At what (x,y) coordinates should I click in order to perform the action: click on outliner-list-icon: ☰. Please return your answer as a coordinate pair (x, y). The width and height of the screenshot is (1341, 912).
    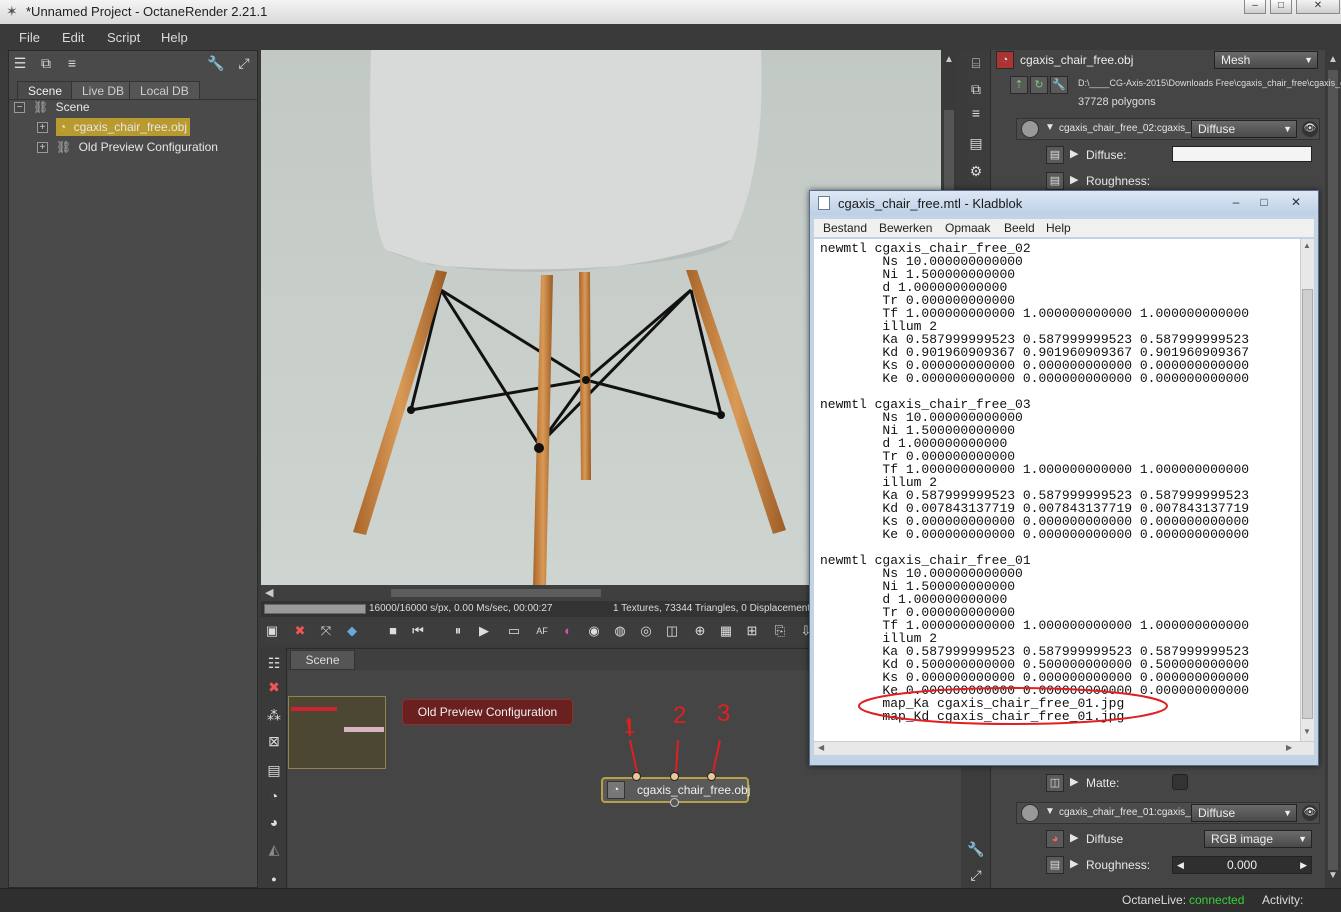
    Looking at the image, I should click on (20, 63).